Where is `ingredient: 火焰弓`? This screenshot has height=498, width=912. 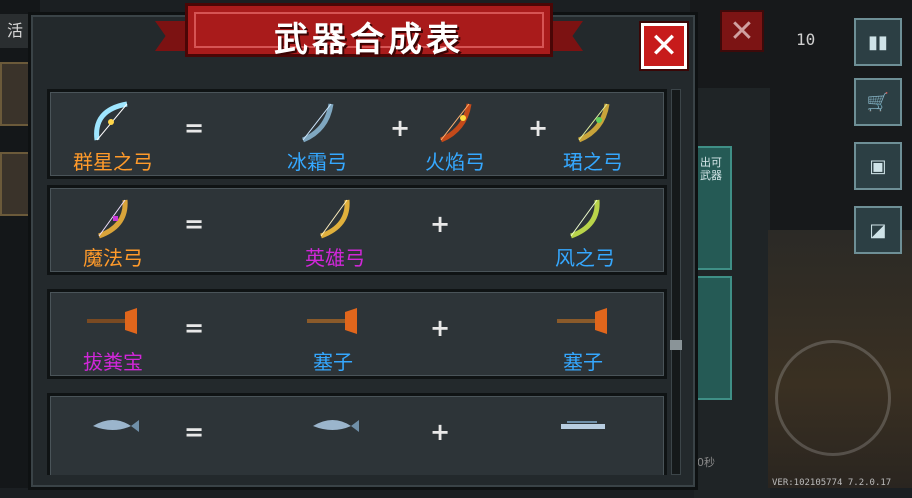 ingredient: 火焰弓 is located at coordinates (455, 134).